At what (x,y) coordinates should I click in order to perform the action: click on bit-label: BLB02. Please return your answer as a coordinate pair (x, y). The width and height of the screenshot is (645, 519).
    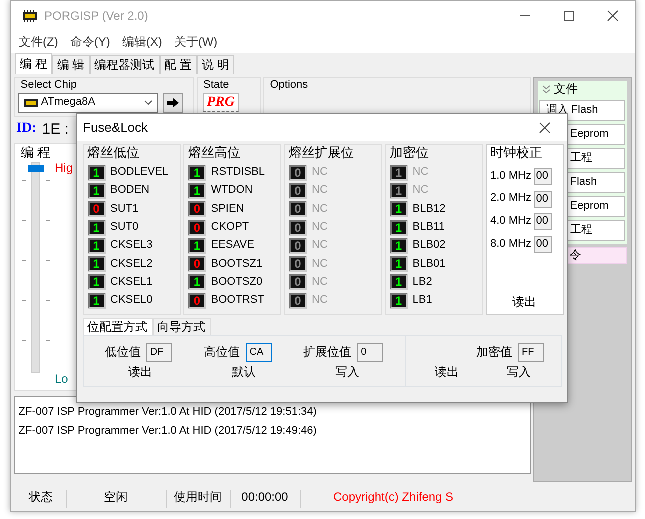
    Looking at the image, I should click on (429, 245).